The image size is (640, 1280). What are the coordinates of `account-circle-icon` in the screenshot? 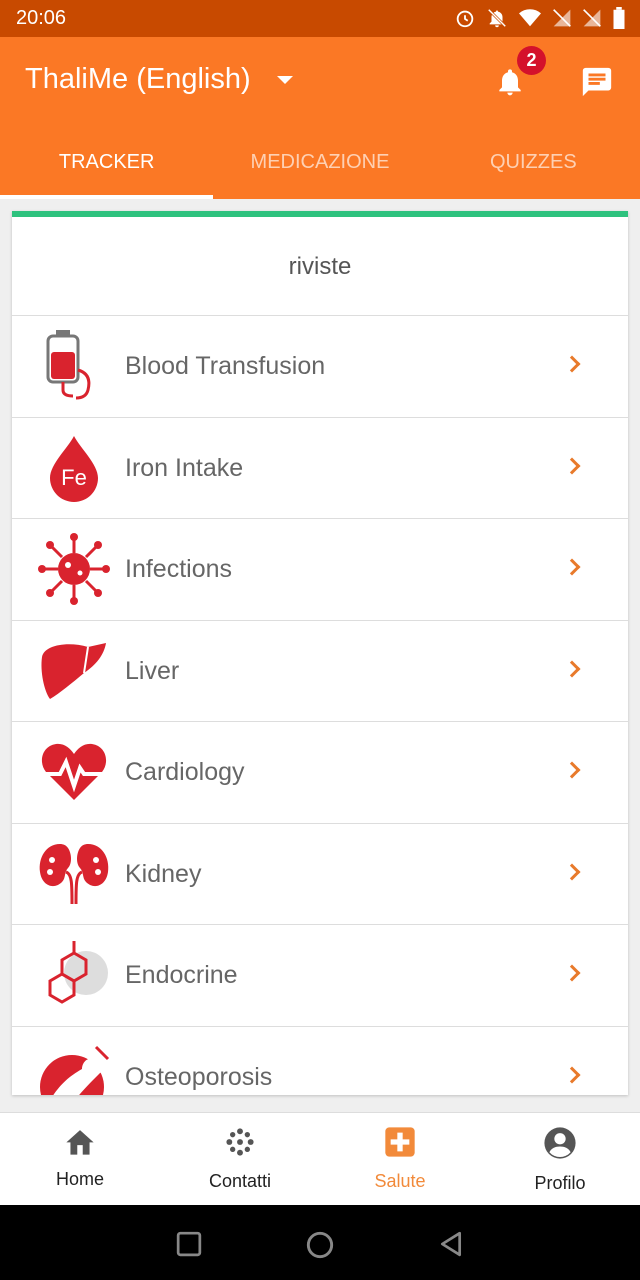 It's located at (560, 1143).